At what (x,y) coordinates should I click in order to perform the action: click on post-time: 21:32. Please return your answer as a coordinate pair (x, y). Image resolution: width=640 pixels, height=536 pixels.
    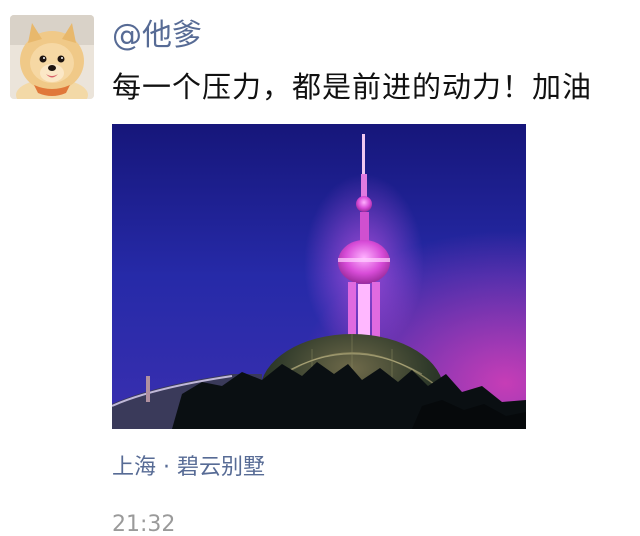
    Looking at the image, I should click on (144, 524).